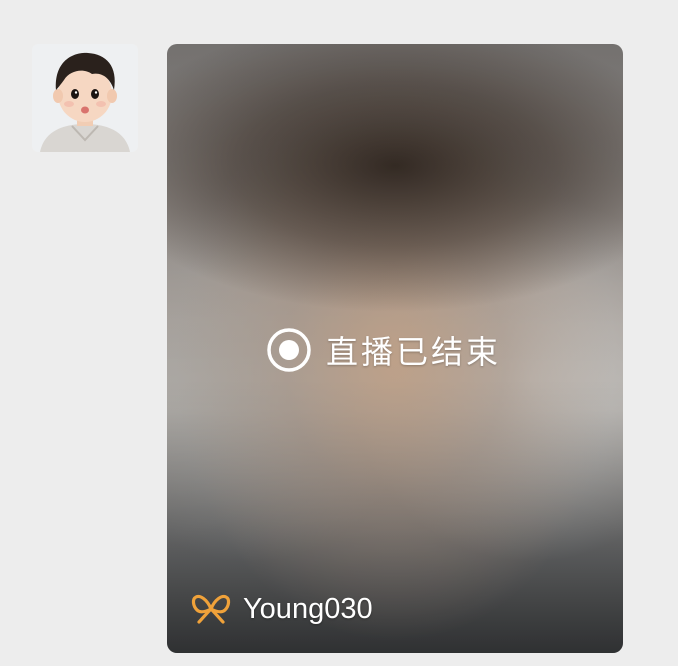 The image size is (678, 666). Describe the element at coordinates (289, 350) in the screenshot. I see `live-ended-record-icon` at that location.